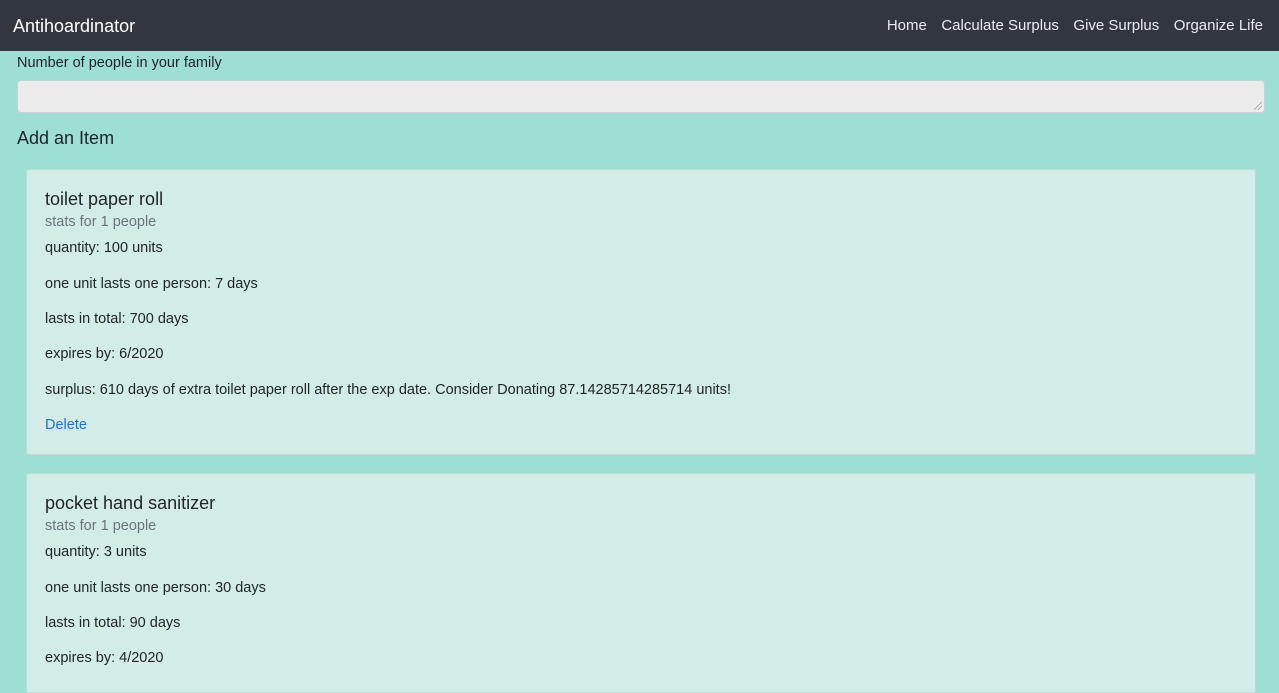 Image resolution: width=1279 pixels, height=693 pixels. Describe the element at coordinates (130, 503) in the screenshot. I see `item-title: pocket hand sanitizer` at that location.